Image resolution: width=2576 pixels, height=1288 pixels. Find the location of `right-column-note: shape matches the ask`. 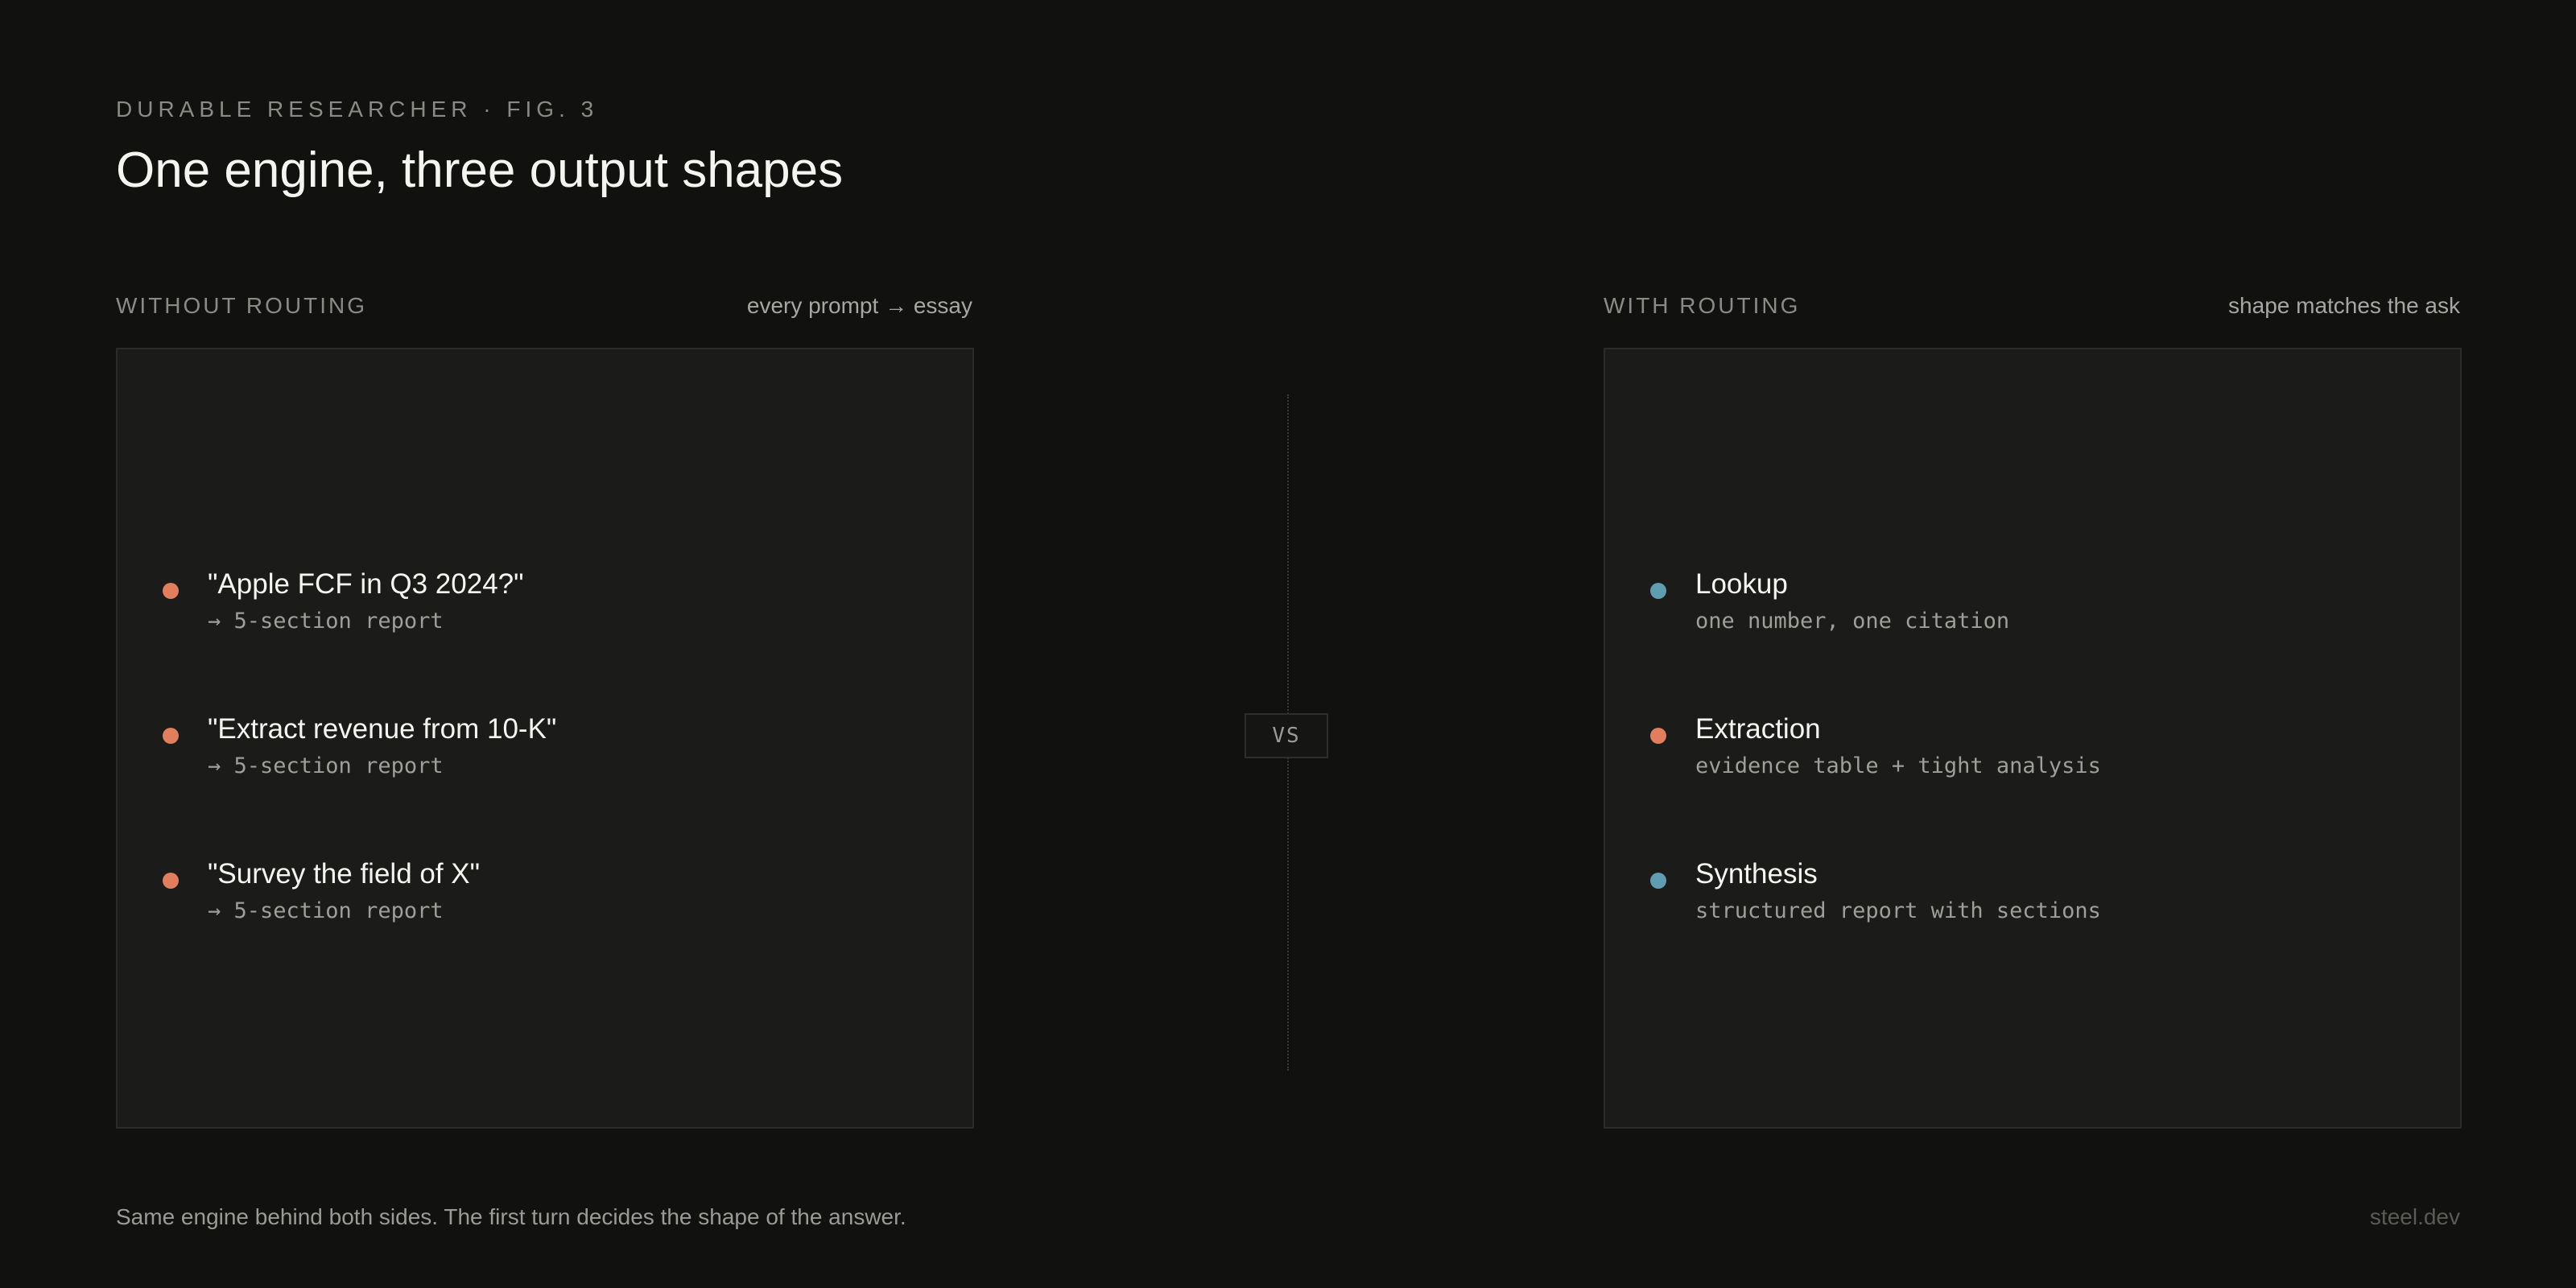

right-column-note: shape matches the ask is located at coordinates (2344, 305).